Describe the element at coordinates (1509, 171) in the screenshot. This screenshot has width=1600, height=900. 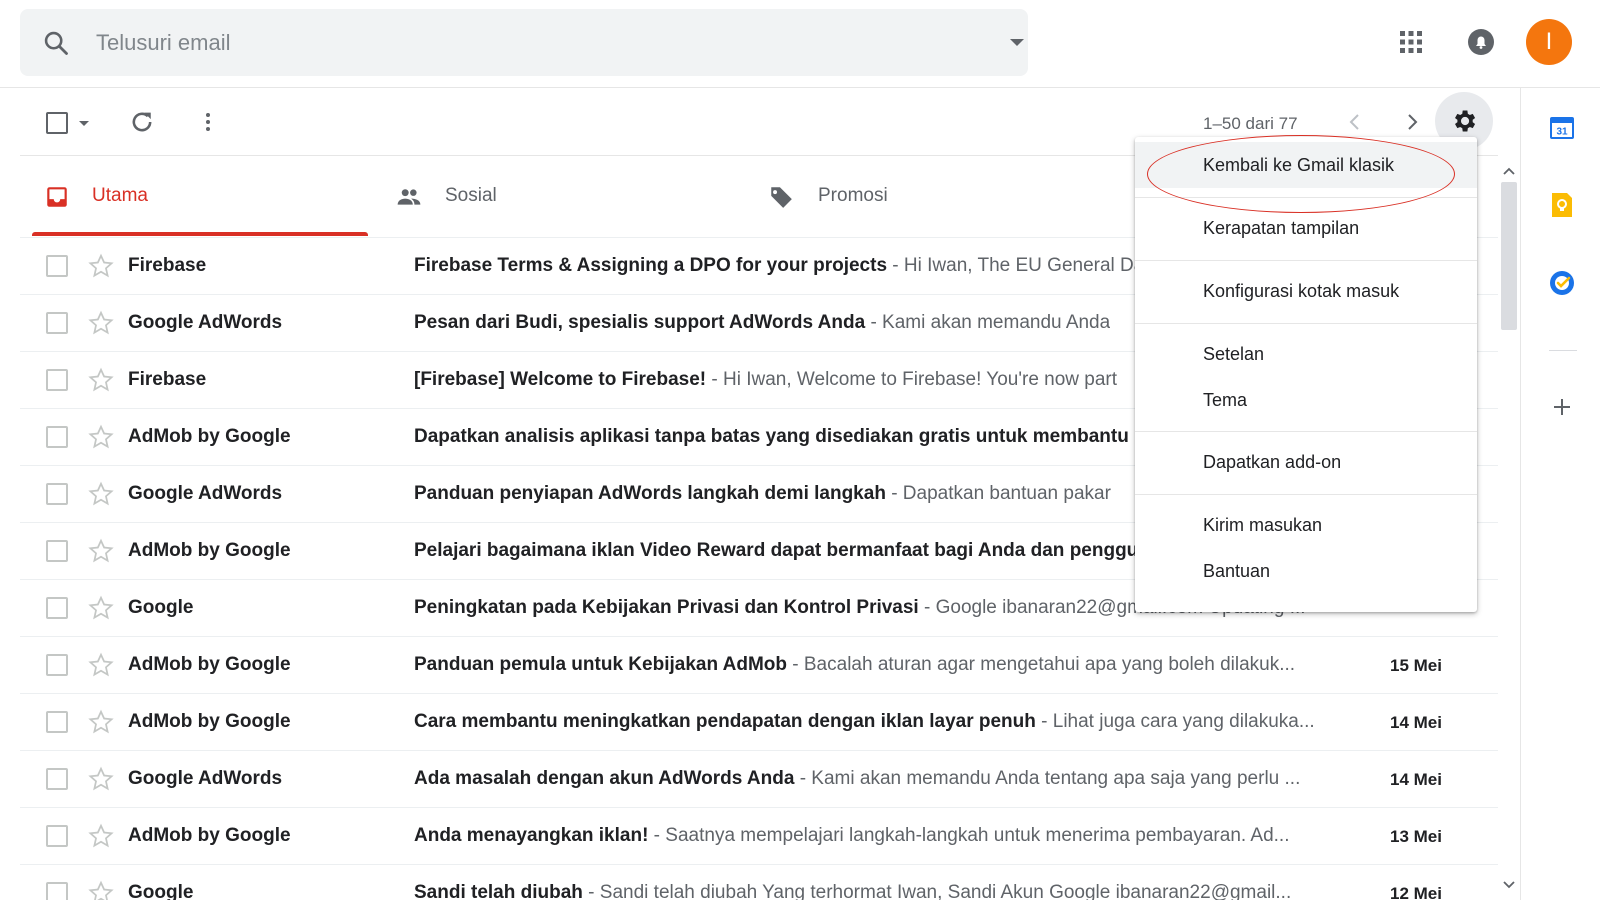
I see `scroll-up-icon` at that location.